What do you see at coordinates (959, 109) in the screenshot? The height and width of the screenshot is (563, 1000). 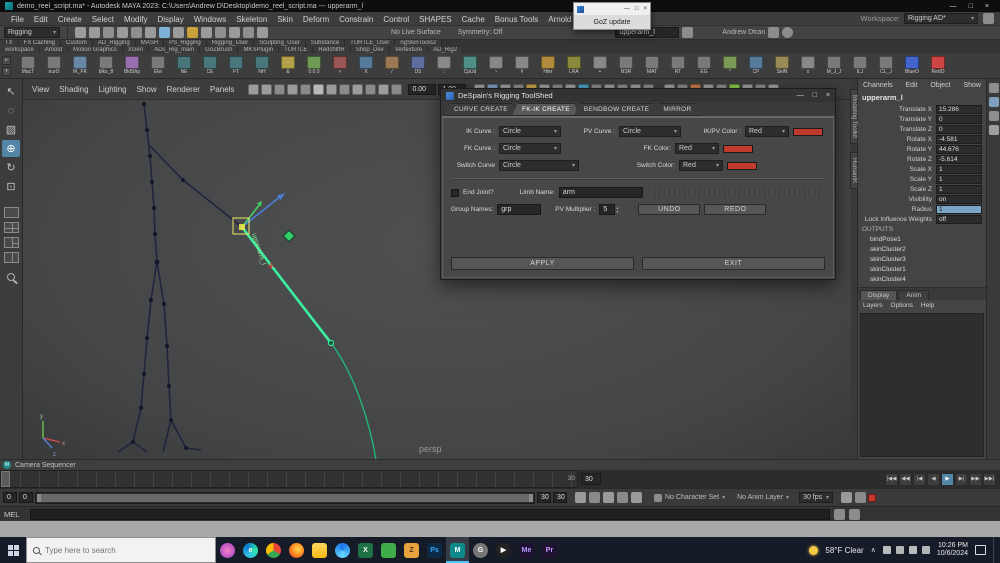 I see `channel-attribute-value: 15.286` at bounding box center [959, 109].